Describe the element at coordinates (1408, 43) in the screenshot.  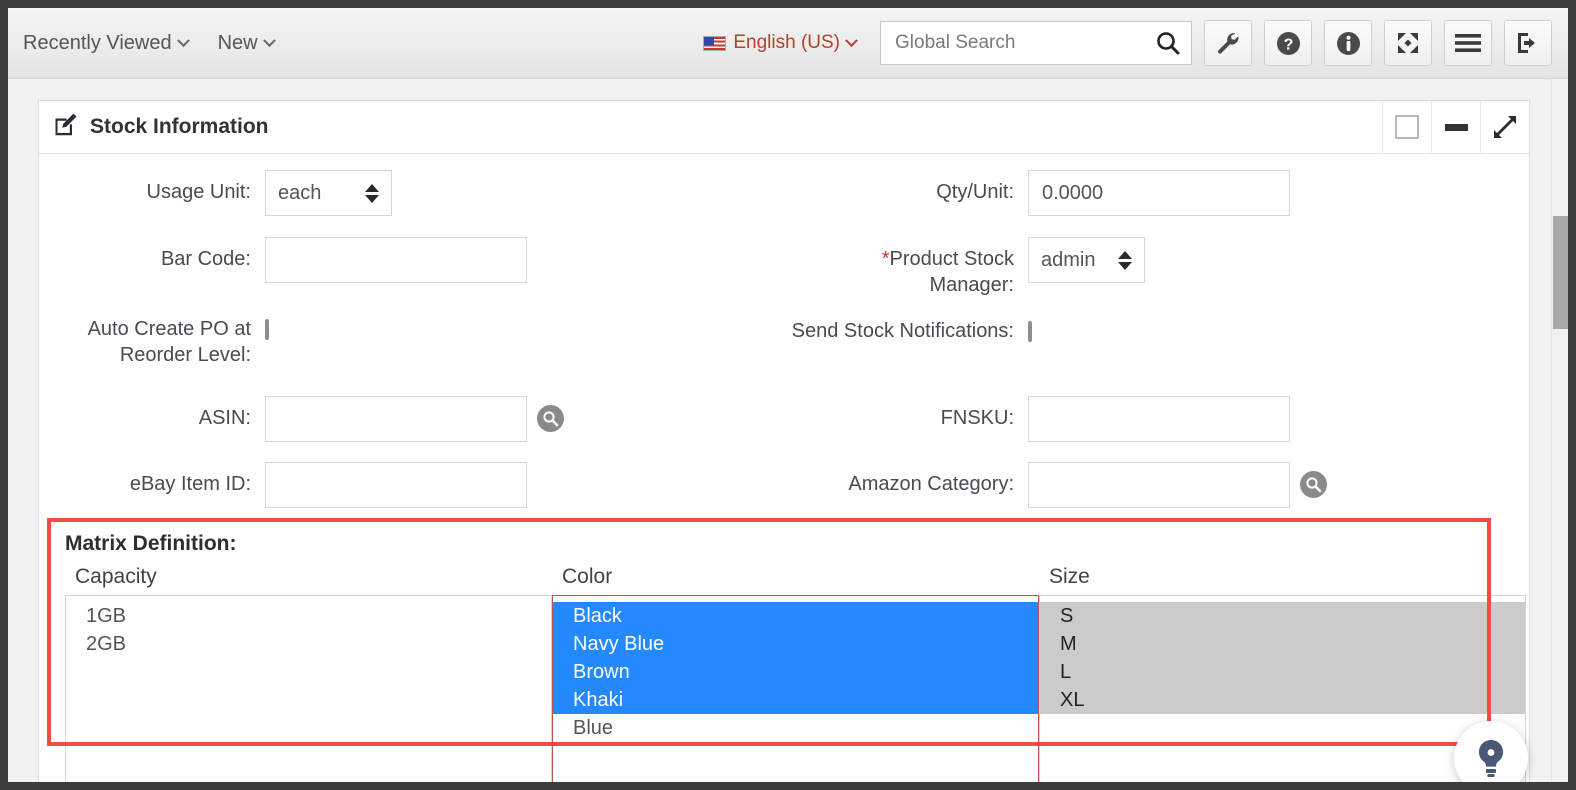
I see `expand-arrows-icon` at that location.